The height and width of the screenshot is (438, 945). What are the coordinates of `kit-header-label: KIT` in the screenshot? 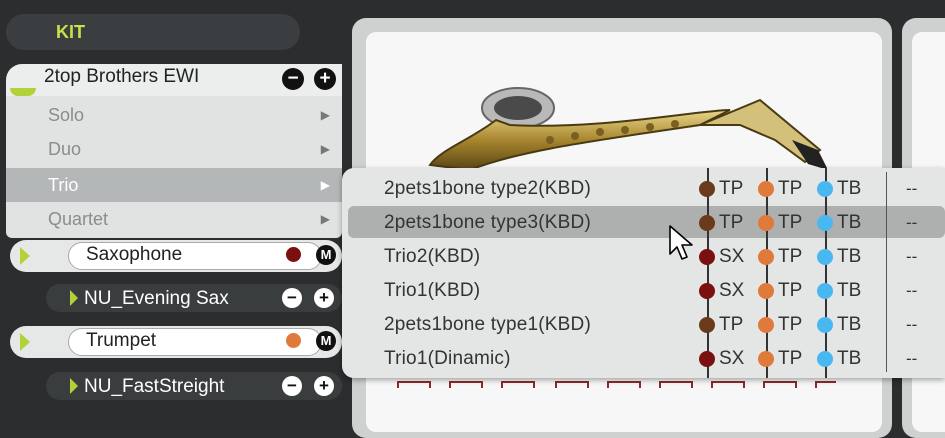 It's located at (70, 32).